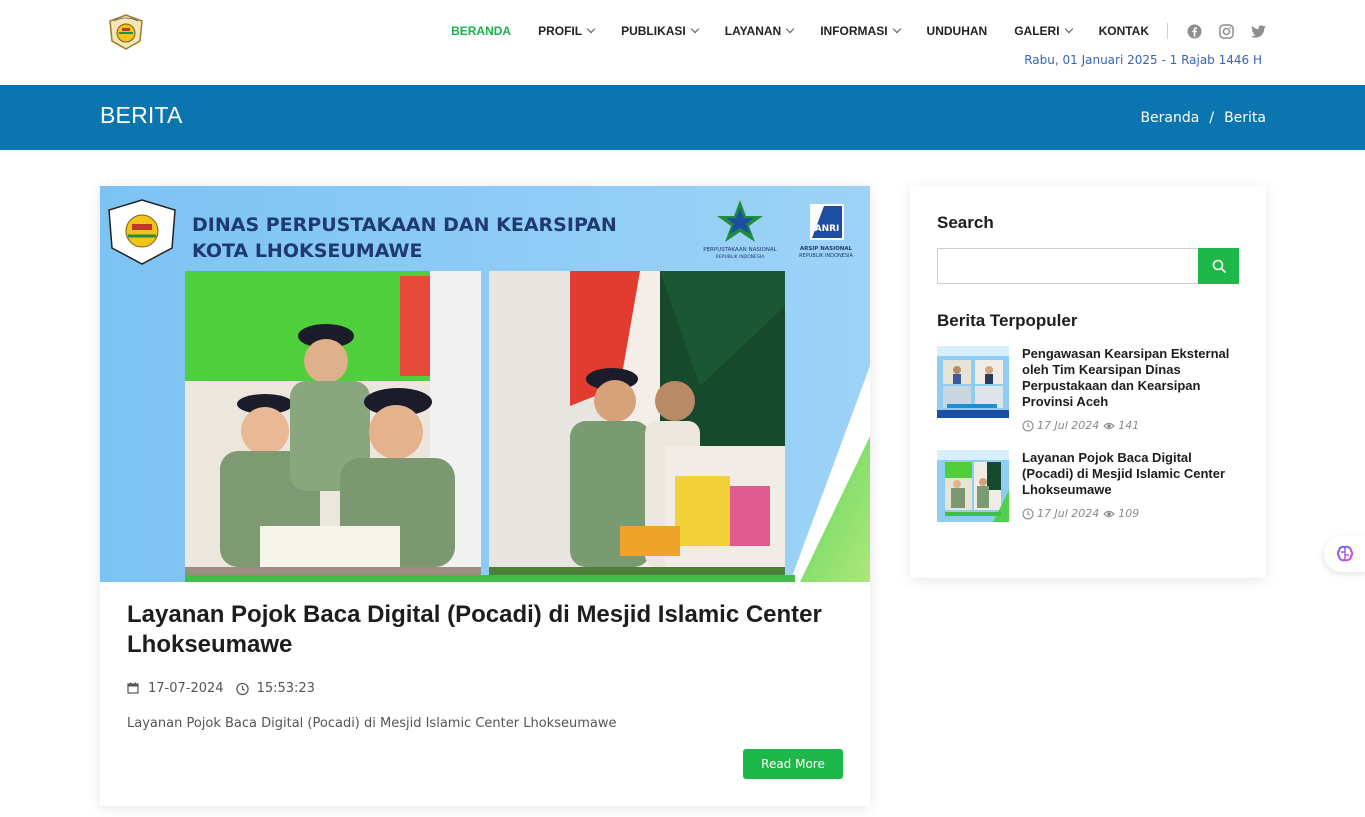 The width and height of the screenshot is (1365, 817). Describe the element at coordinates (1258, 31) in the screenshot. I see `twitter-icon` at that location.